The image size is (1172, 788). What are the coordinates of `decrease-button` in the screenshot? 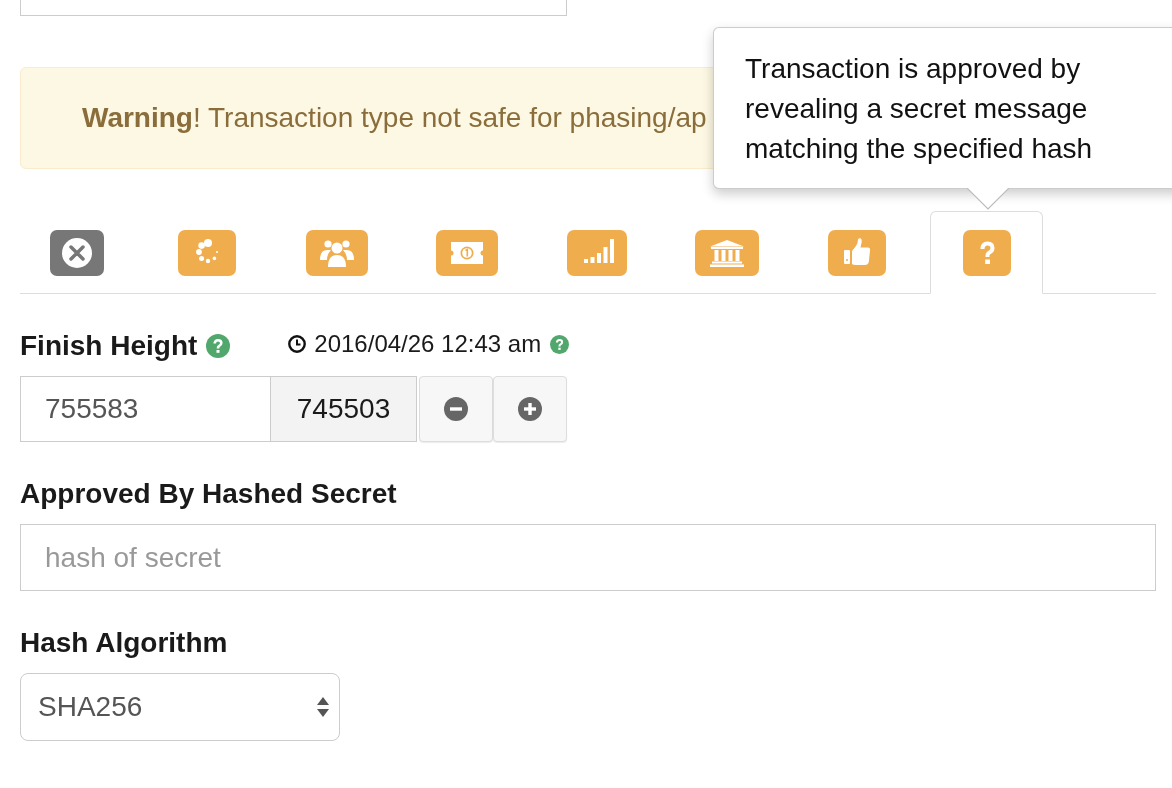 It's located at (456, 409).